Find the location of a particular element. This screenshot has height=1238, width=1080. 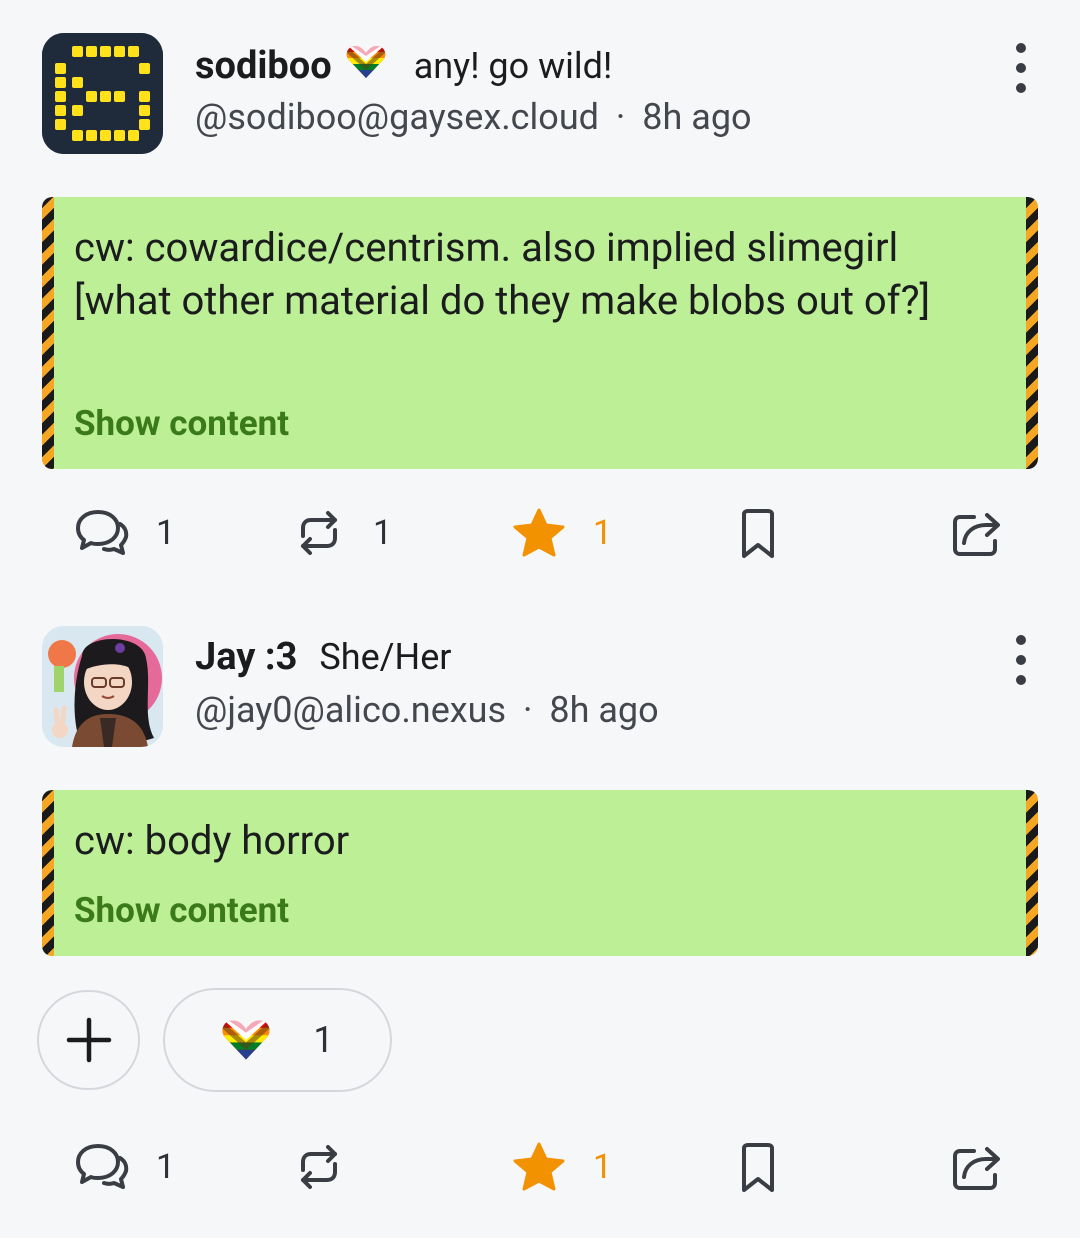

plus-icon is located at coordinates (88, 1040).